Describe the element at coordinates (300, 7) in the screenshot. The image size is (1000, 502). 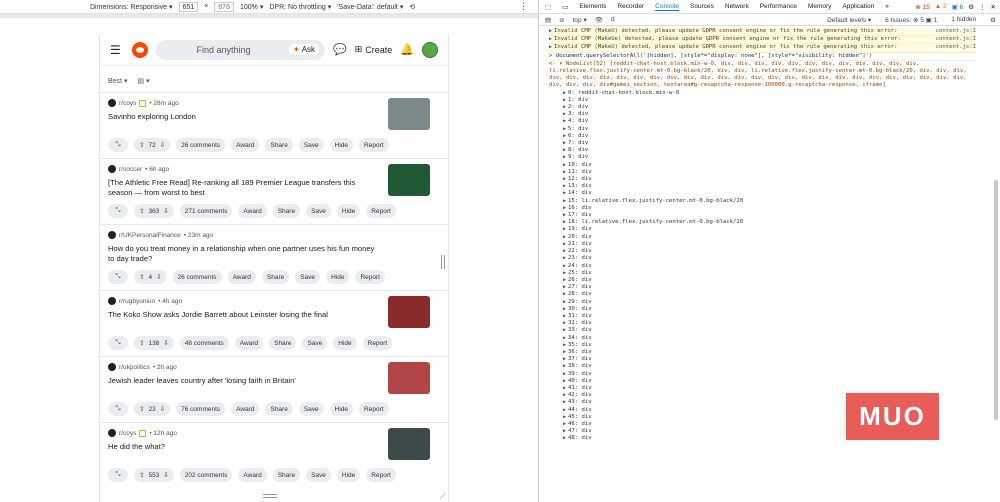
I see `dpr-dropdown: DPR: No throttling ▾` at that location.